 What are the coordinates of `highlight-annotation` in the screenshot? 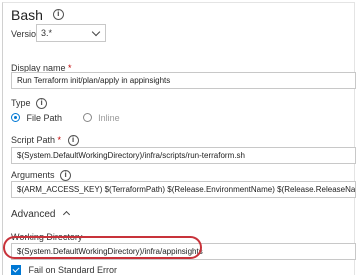 It's located at (102, 247).